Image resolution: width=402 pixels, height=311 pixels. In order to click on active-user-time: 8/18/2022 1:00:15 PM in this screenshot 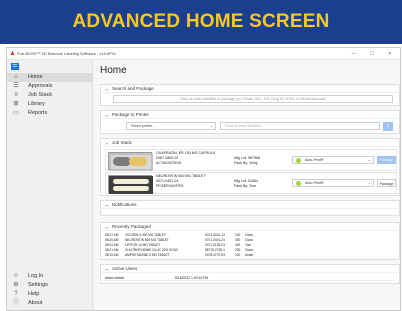, I will do `click(192, 278)`.